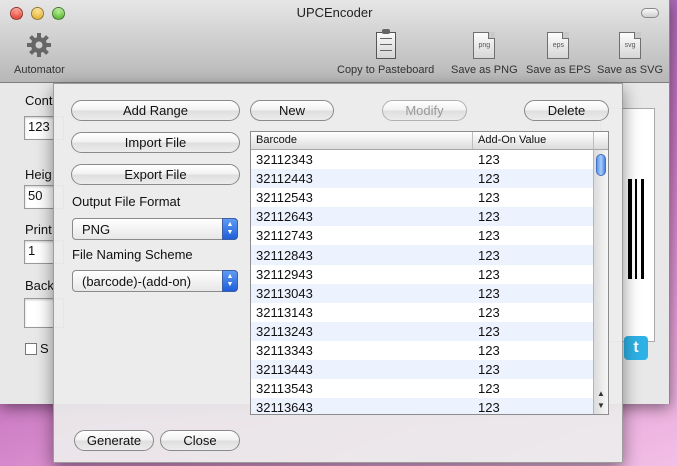 Image resolution: width=677 pixels, height=466 pixels. Describe the element at coordinates (429, 255) in the screenshot. I see `table-row: 32112843 123` at that location.